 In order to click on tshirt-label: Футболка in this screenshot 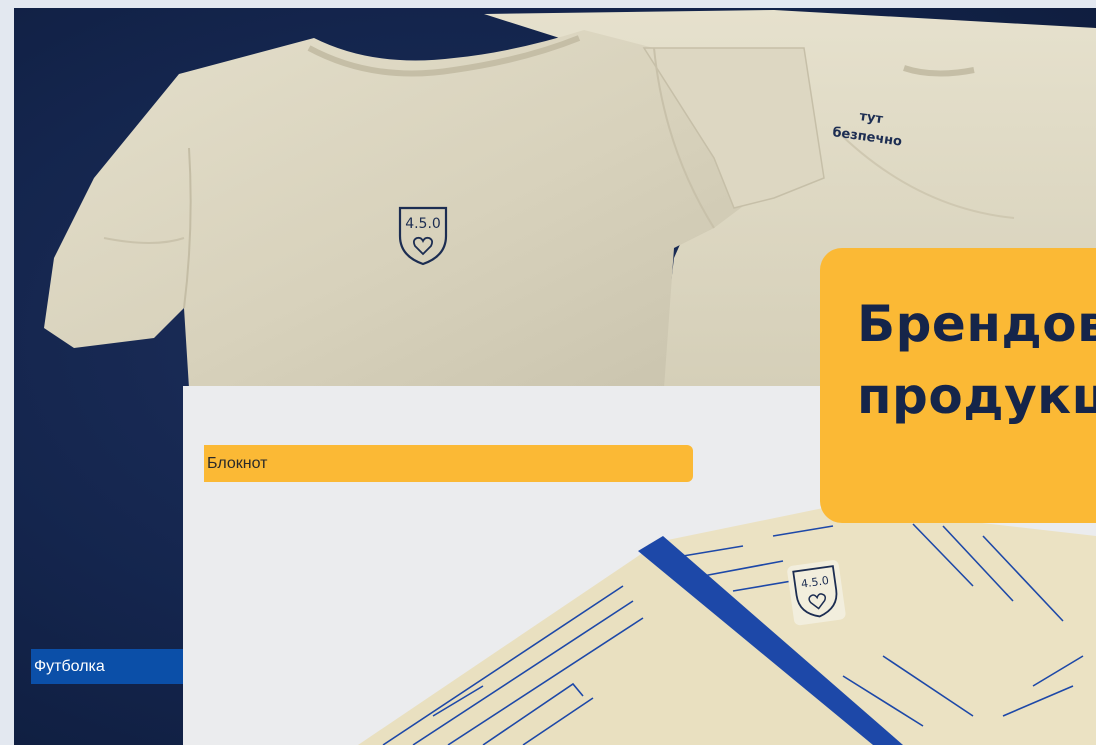, I will do `click(107, 666)`.